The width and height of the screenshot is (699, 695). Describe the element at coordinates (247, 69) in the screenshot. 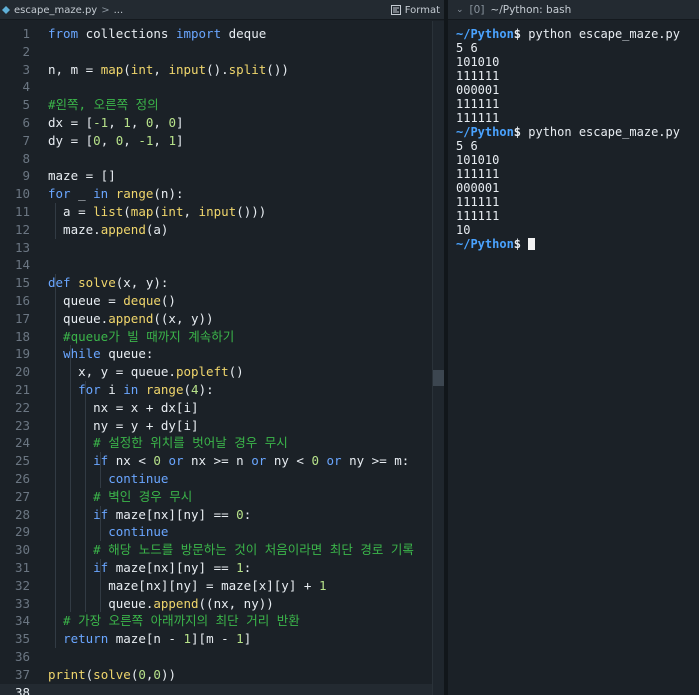

I see `code-token: split` at that location.